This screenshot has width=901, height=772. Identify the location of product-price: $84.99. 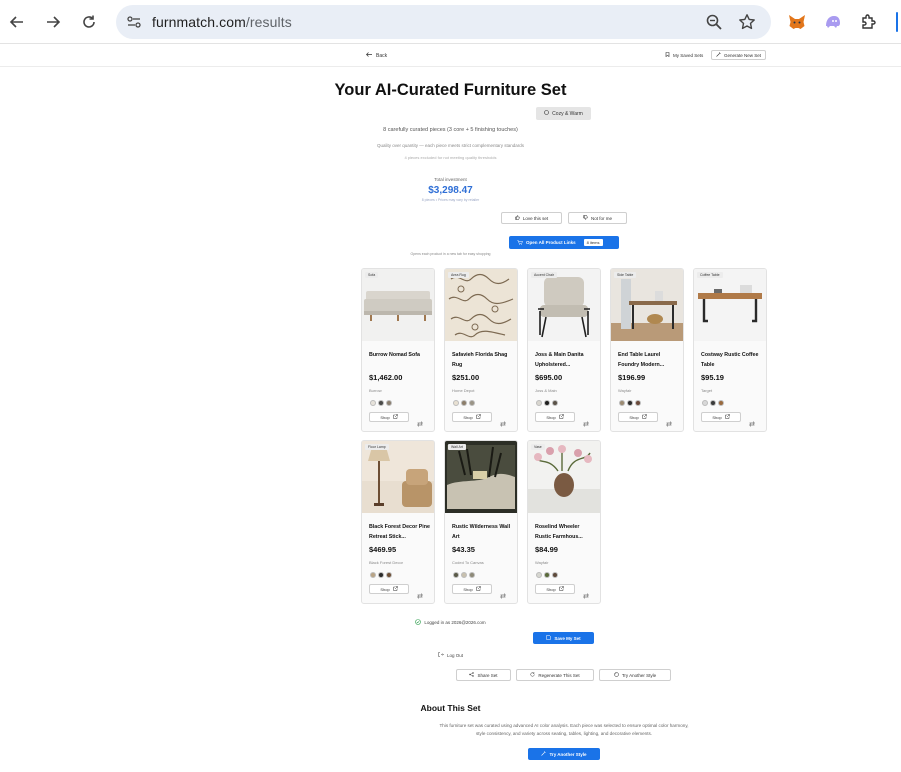
(546, 549).